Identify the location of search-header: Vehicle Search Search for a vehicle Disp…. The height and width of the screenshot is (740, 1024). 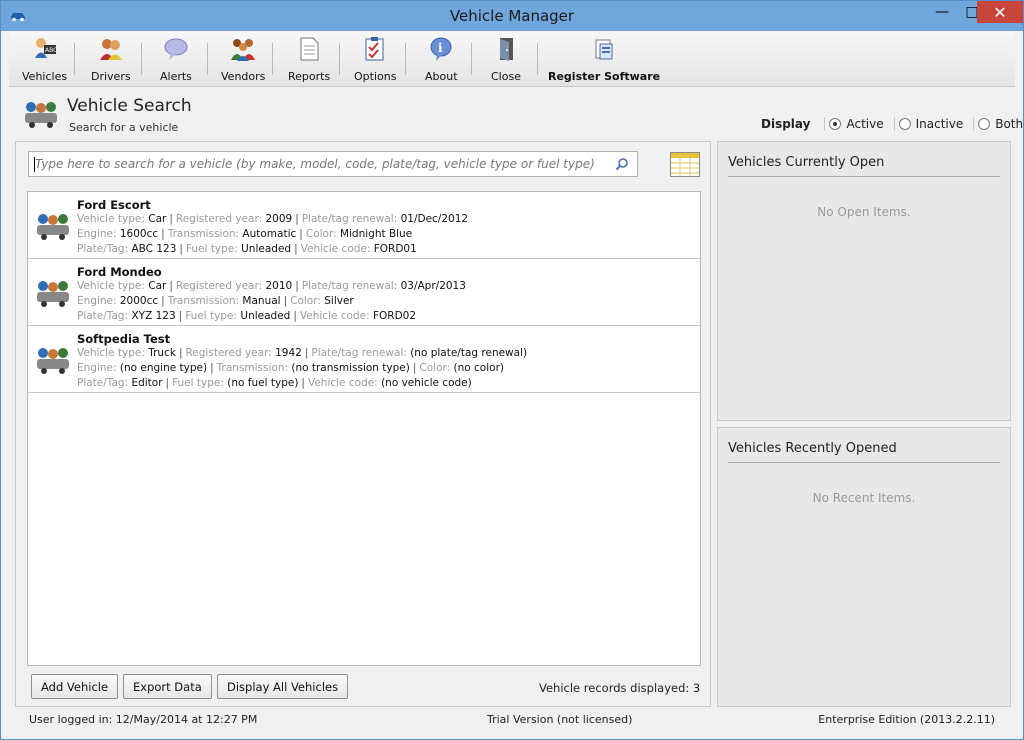
(516, 114).